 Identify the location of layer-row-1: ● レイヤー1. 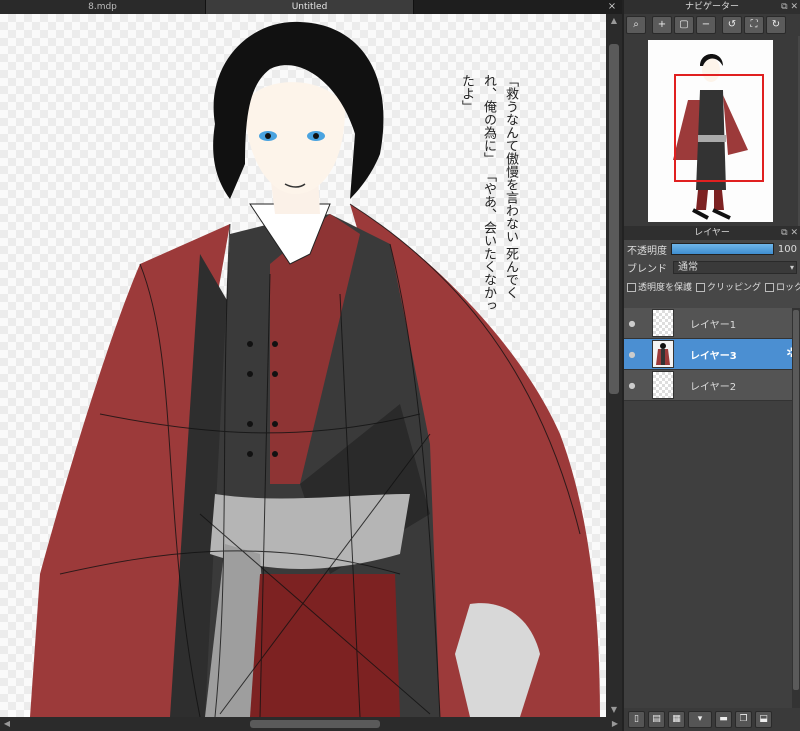
(712, 323).